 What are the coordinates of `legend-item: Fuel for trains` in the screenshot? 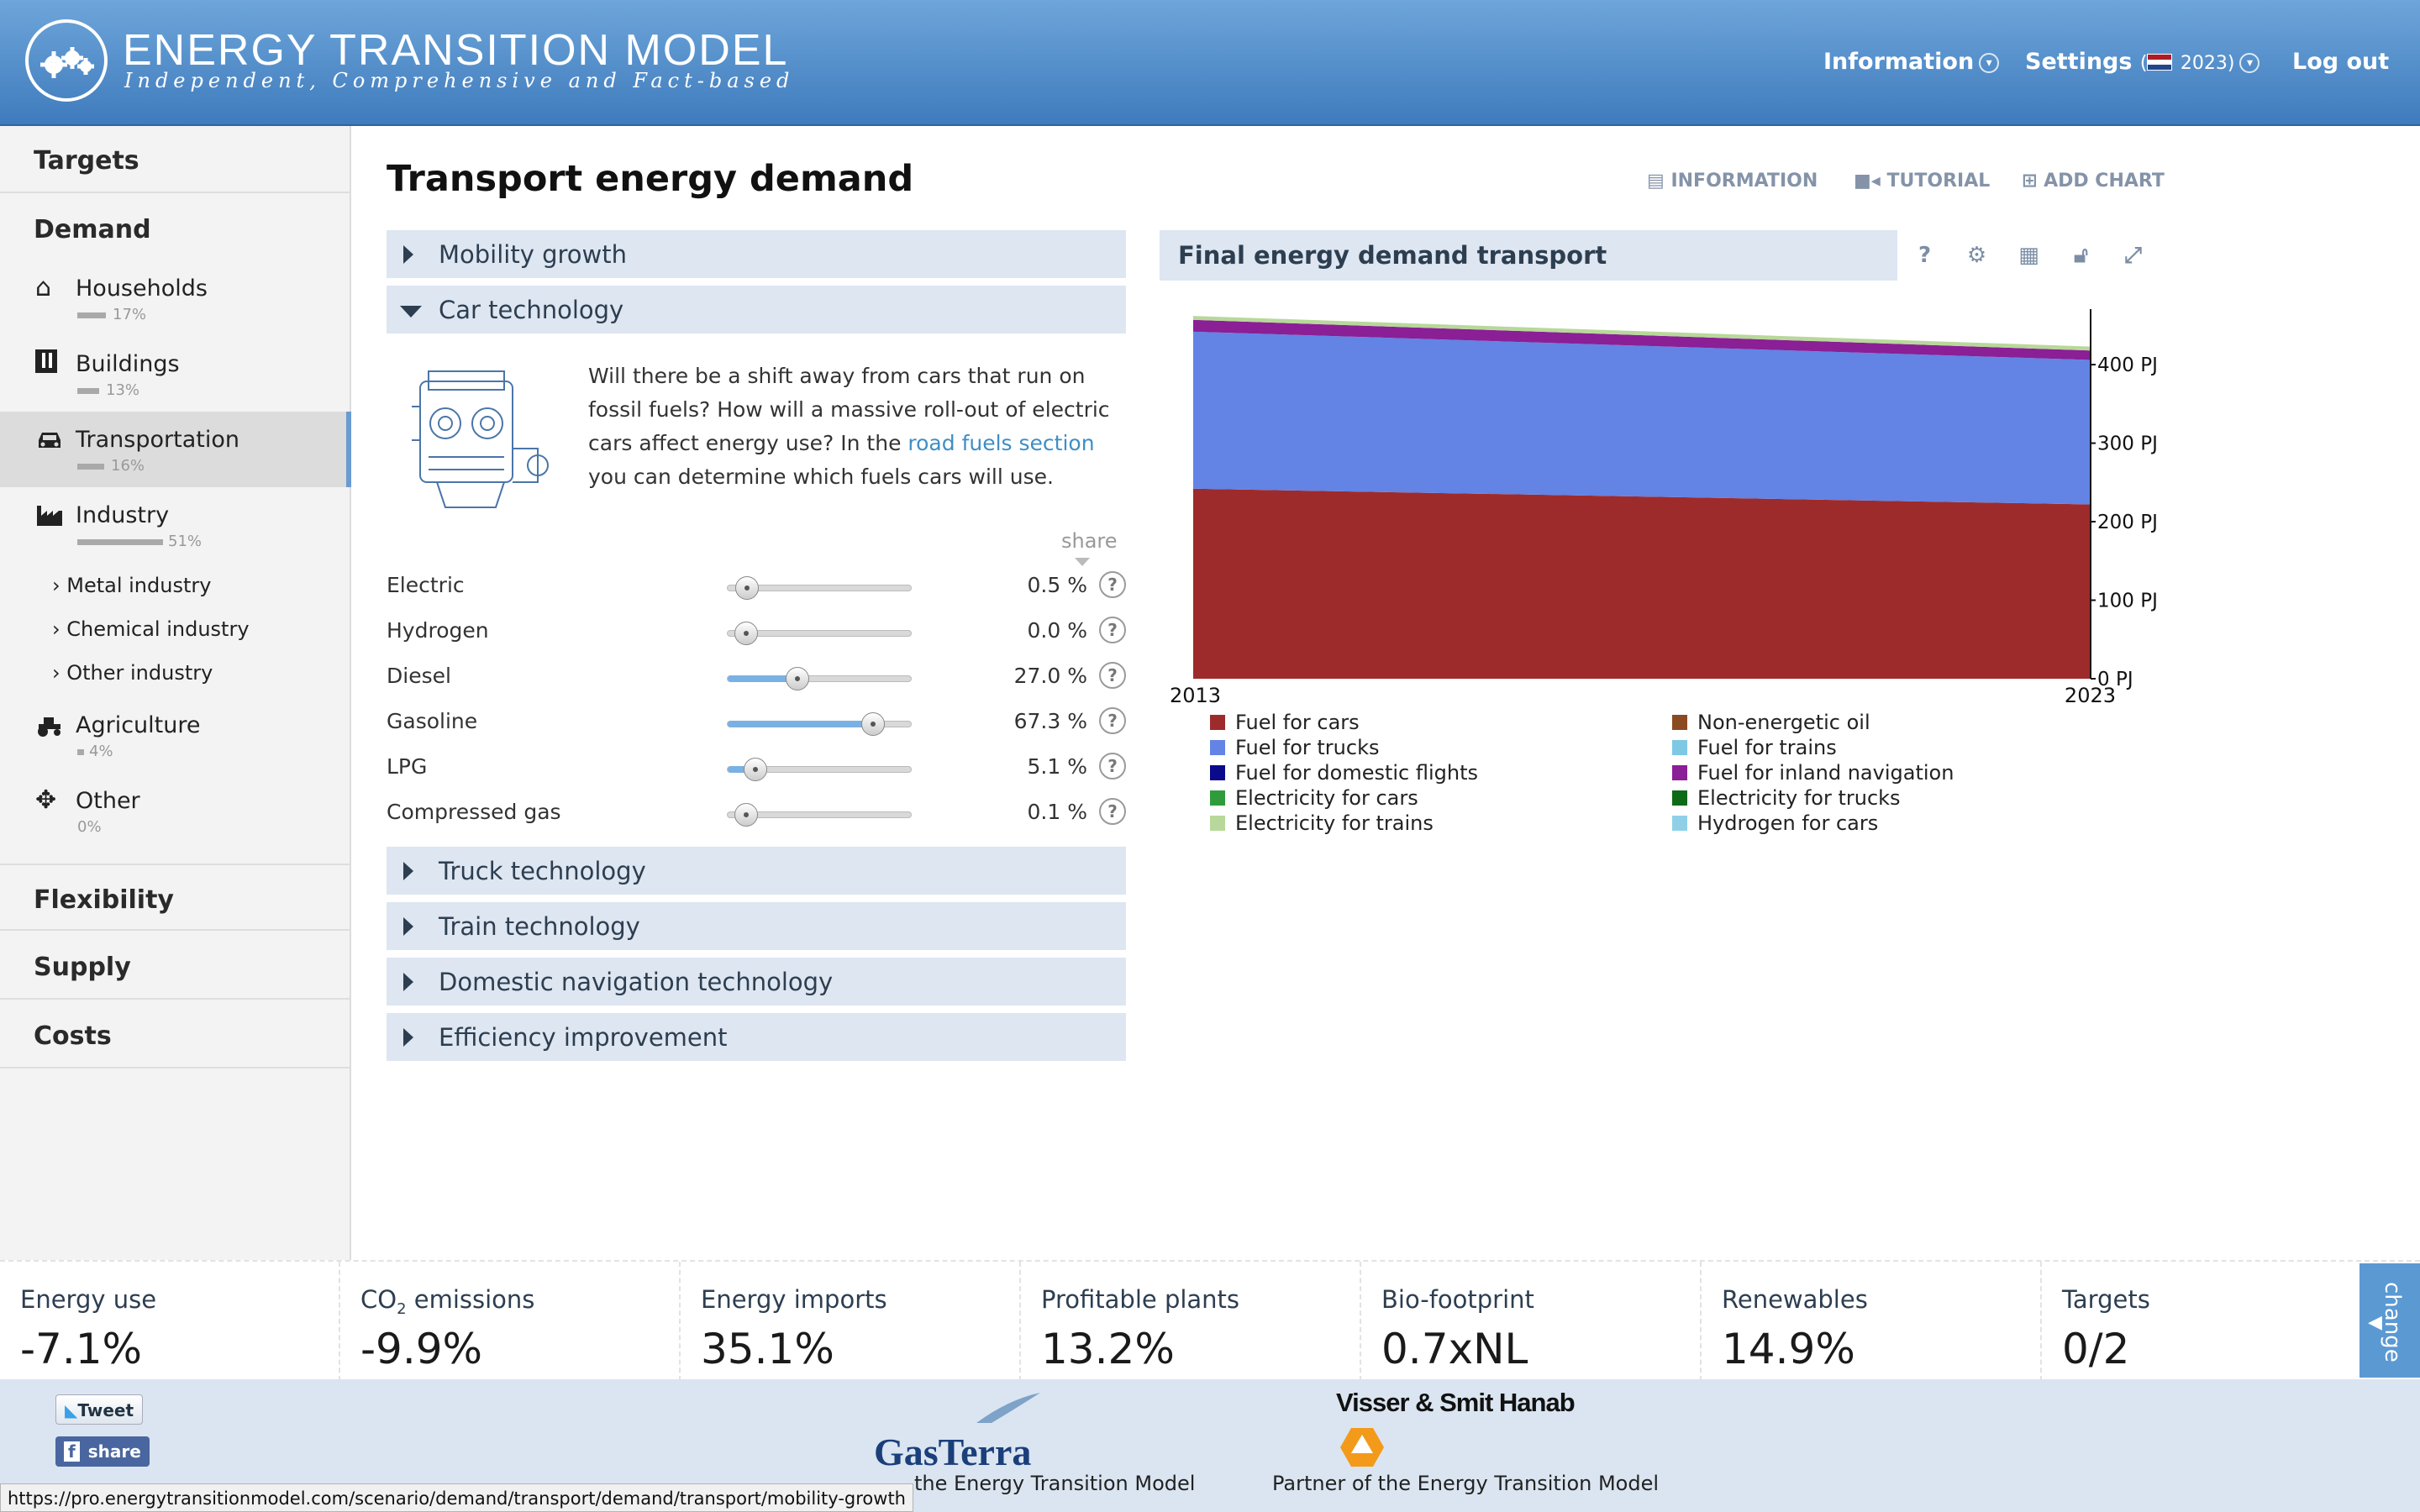 It's located at (1754, 748).